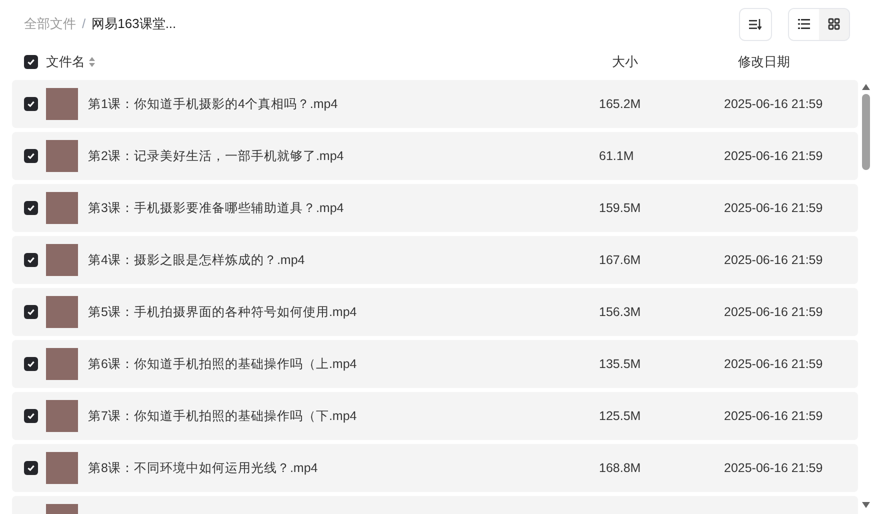 This screenshot has width=874, height=514. I want to click on column-header: 修改日期, so click(764, 62).